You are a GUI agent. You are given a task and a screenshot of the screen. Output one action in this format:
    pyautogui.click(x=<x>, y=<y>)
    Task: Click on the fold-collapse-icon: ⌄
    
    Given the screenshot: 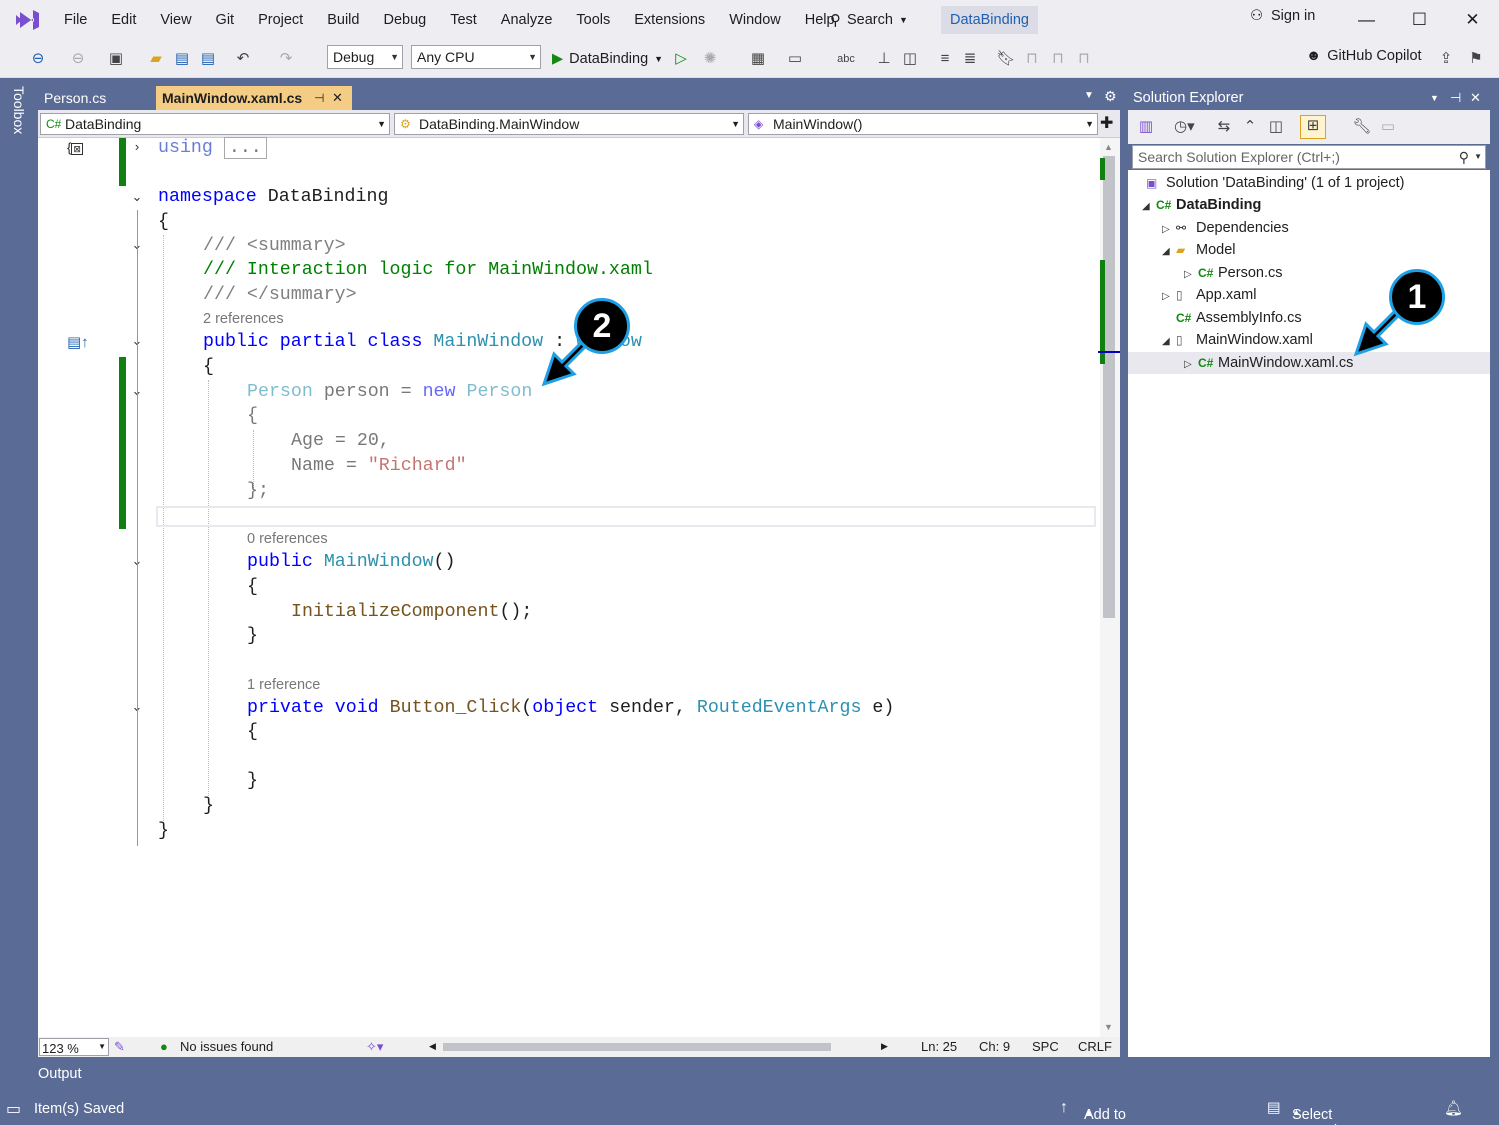 What is the action you would take?
    pyautogui.click(x=137, y=197)
    